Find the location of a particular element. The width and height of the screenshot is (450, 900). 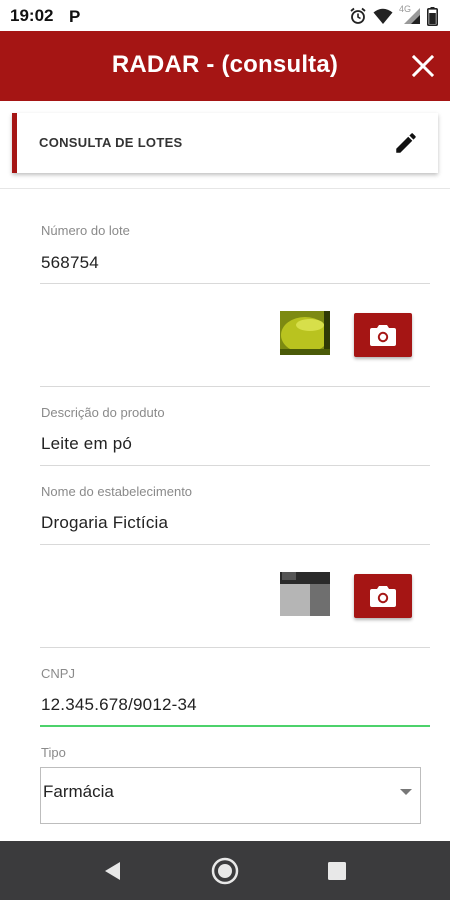

descricao-underline is located at coordinates (235, 465).